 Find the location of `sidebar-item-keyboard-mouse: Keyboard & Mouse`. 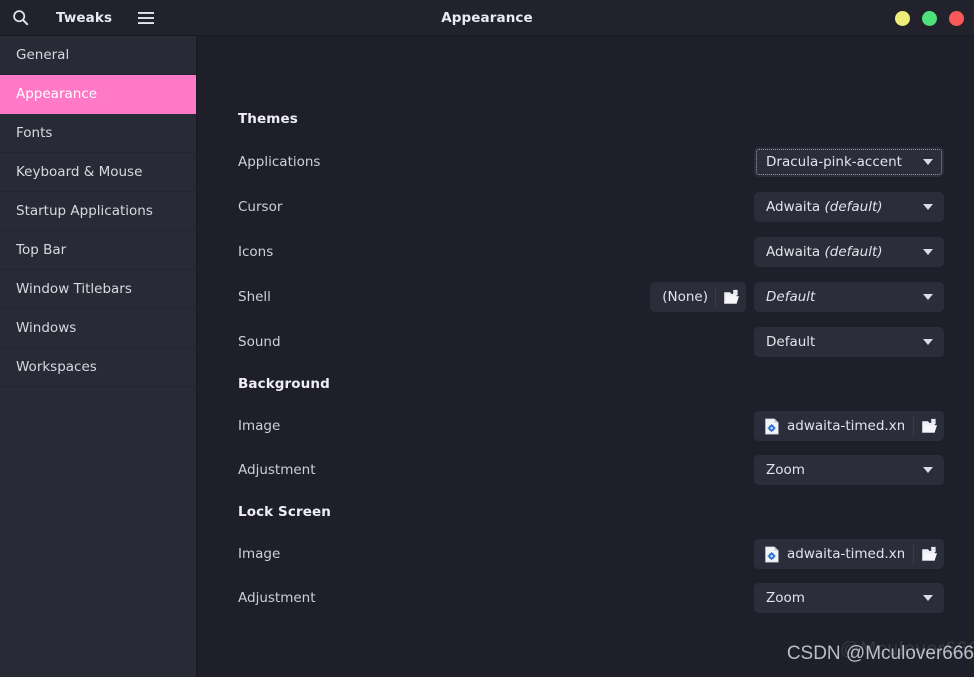

sidebar-item-keyboard-mouse: Keyboard & Mouse is located at coordinates (98, 172).